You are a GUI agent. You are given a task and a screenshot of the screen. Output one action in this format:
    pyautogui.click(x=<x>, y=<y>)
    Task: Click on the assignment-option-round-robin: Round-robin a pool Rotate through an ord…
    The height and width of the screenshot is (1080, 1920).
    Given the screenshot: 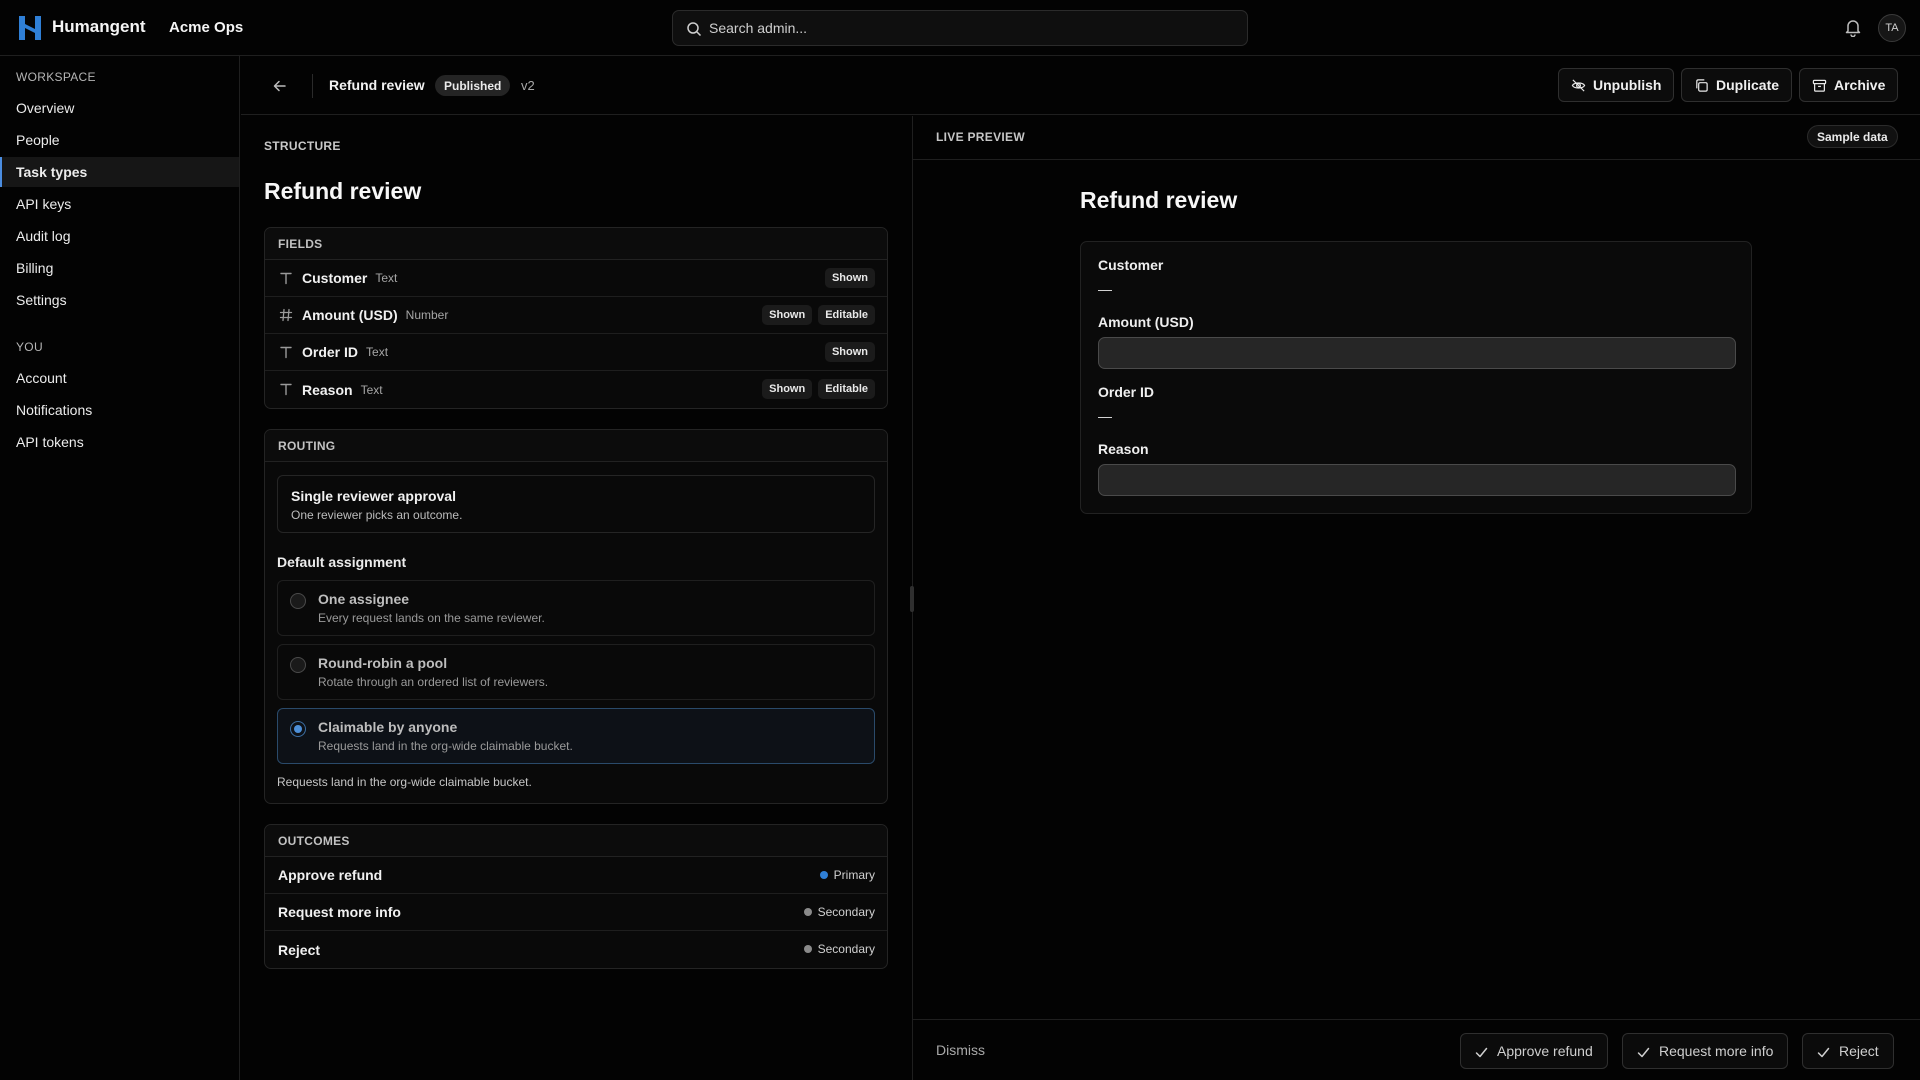 What is the action you would take?
    pyautogui.click(x=576, y=672)
    